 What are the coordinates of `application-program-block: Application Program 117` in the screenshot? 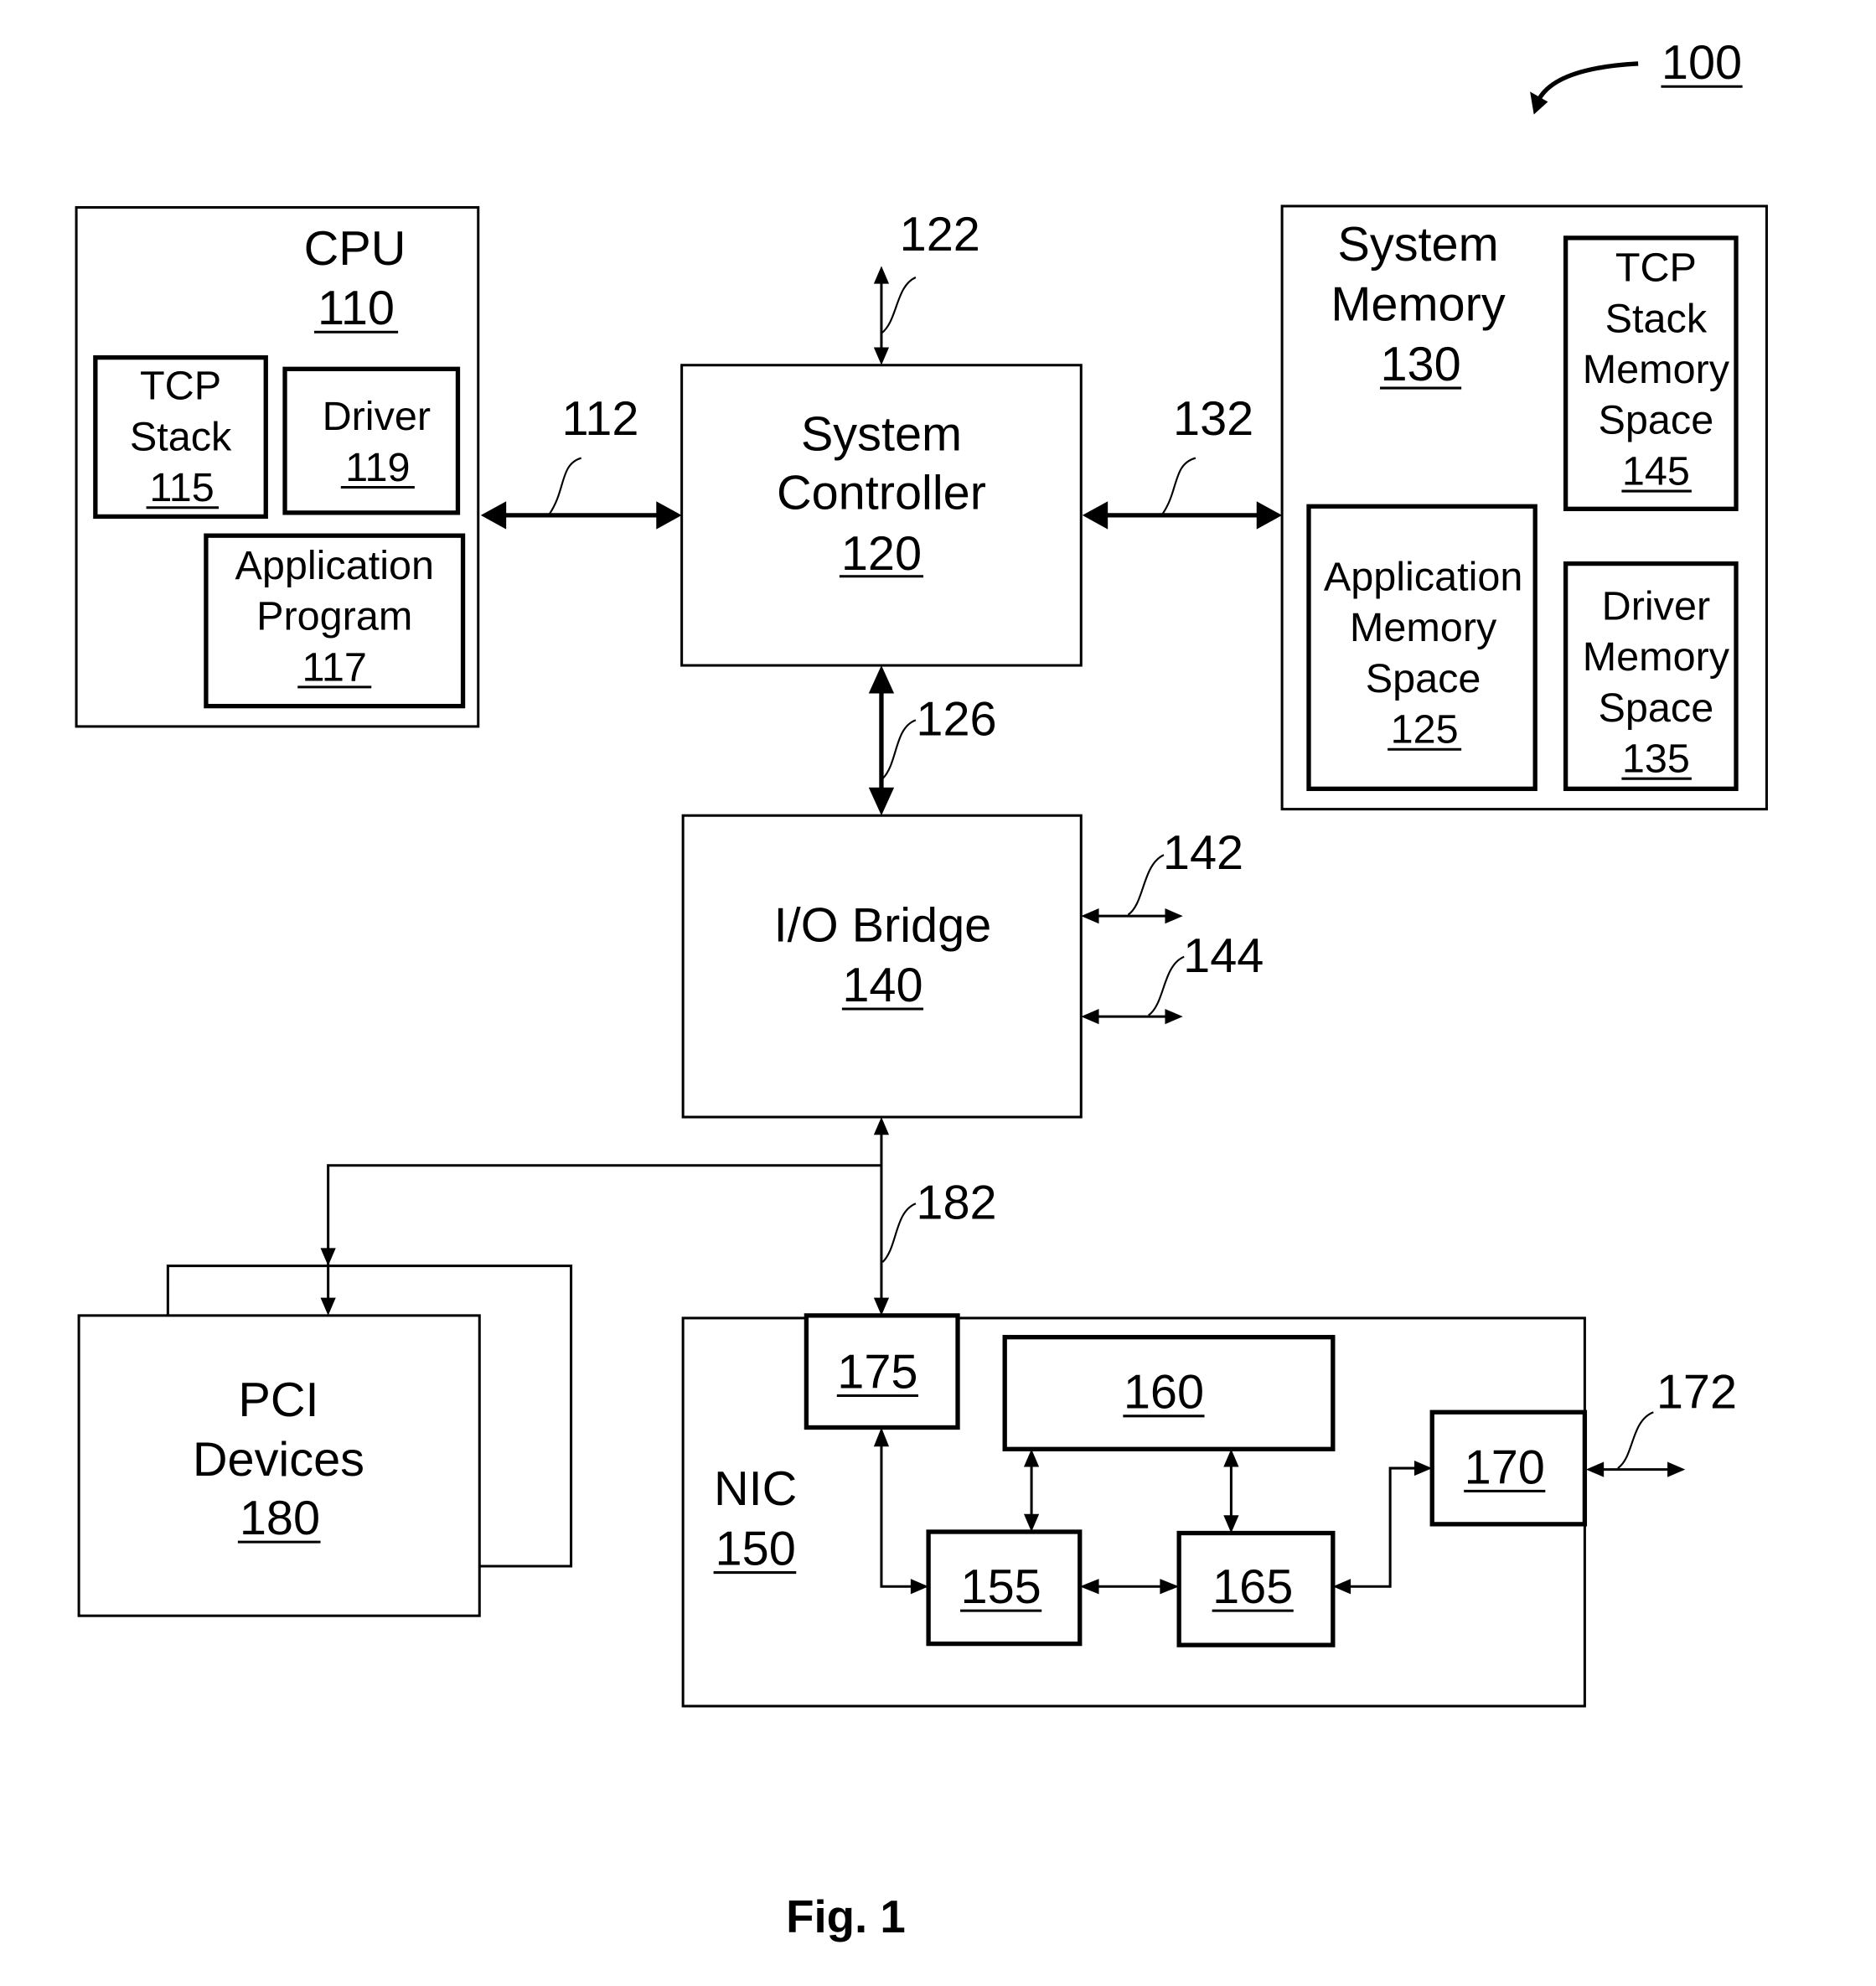 It's located at (335, 621).